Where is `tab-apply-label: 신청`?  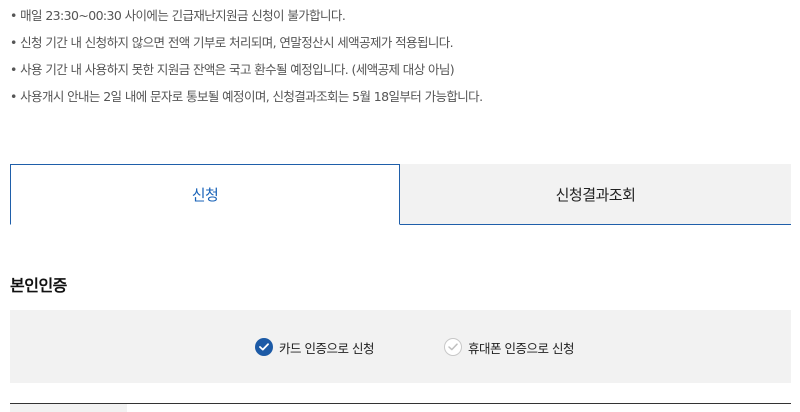 tab-apply-label: 신청 is located at coordinates (205, 195).